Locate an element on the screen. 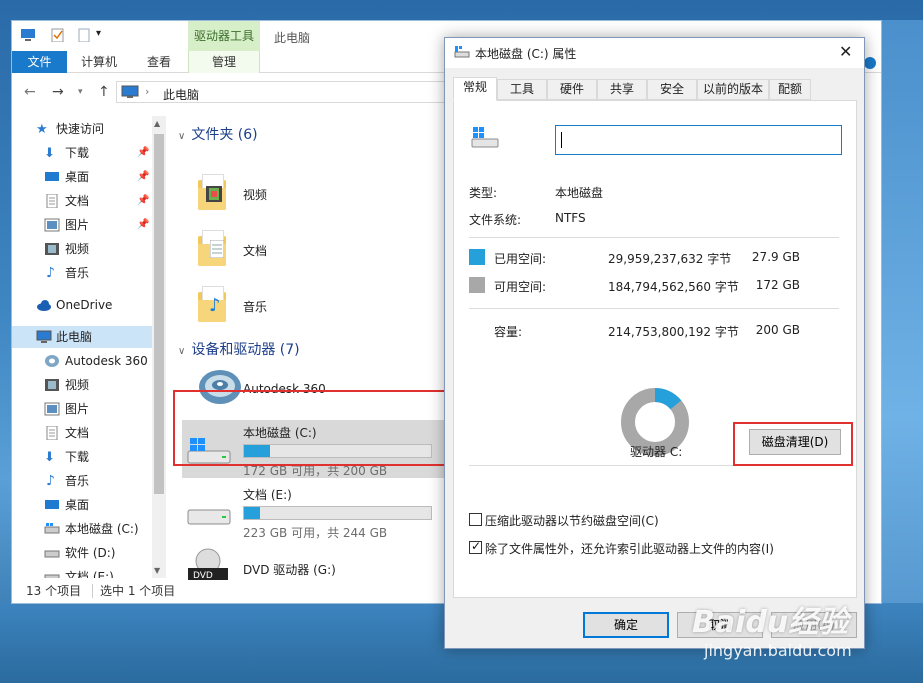 The image size is (923, 683). tab-file: 文件 is located at coordinates (39, 62).